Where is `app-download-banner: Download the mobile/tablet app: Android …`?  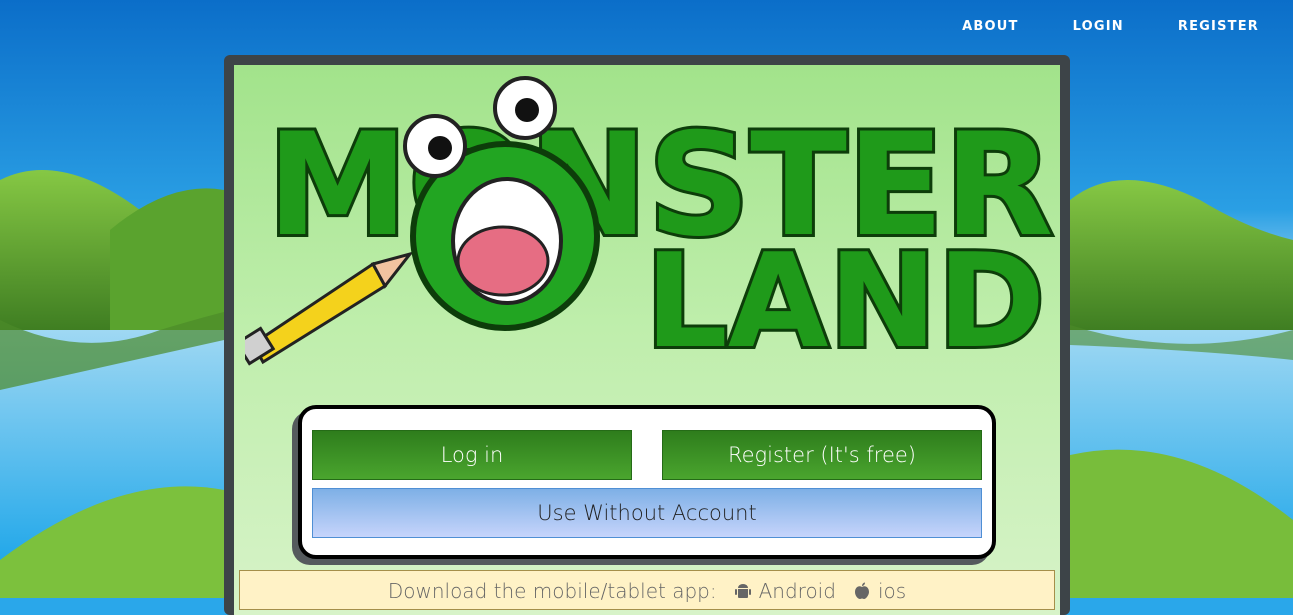
app-download-banner: Download the mobile/tablet app: Android … is located at coordinates (647, 590).